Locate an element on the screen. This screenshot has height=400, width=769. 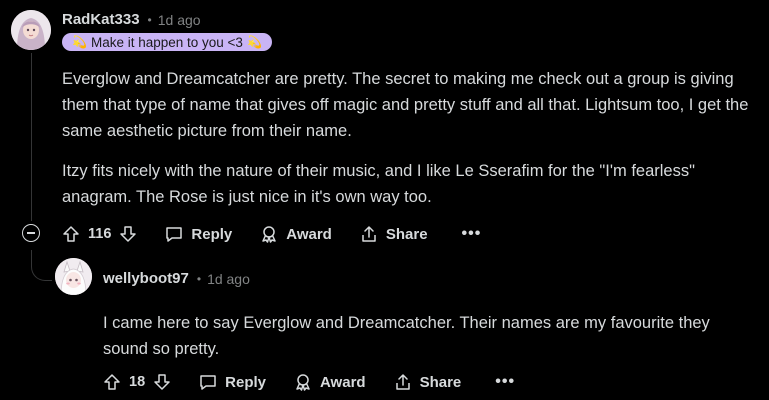
comment-meta: RadKat333 • 1d ago is located at coordinates (131, 19).